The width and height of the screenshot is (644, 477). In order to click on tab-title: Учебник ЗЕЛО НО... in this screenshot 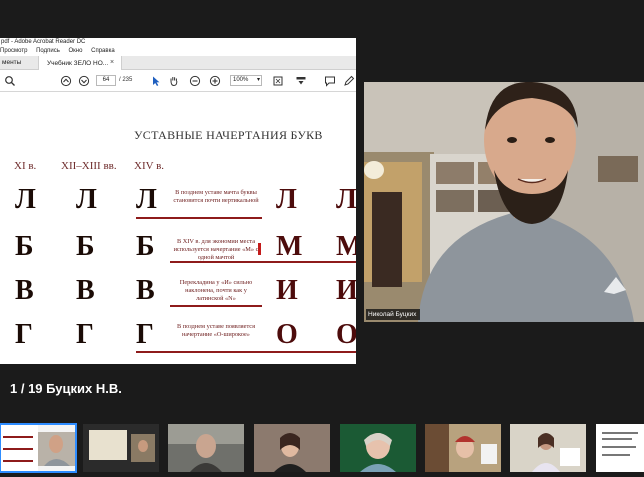, I will do `click(78, 63)`.